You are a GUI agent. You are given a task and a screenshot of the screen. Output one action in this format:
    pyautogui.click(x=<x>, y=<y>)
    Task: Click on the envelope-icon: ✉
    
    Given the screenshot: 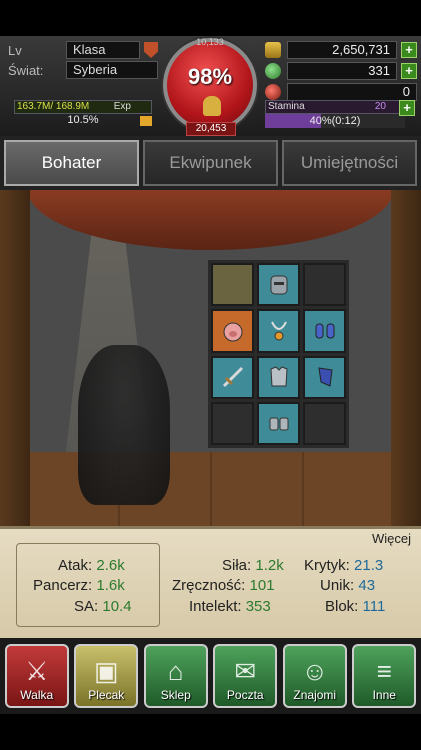 What is the action you would take?
    pyautogui.click(x=245, y=671)
    